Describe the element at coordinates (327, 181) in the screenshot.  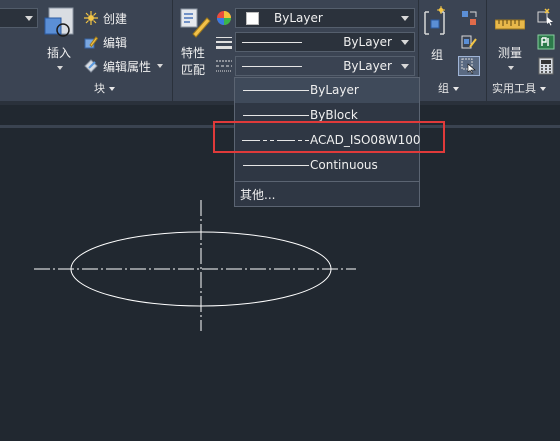
I see `dropdown-divider` at that location.